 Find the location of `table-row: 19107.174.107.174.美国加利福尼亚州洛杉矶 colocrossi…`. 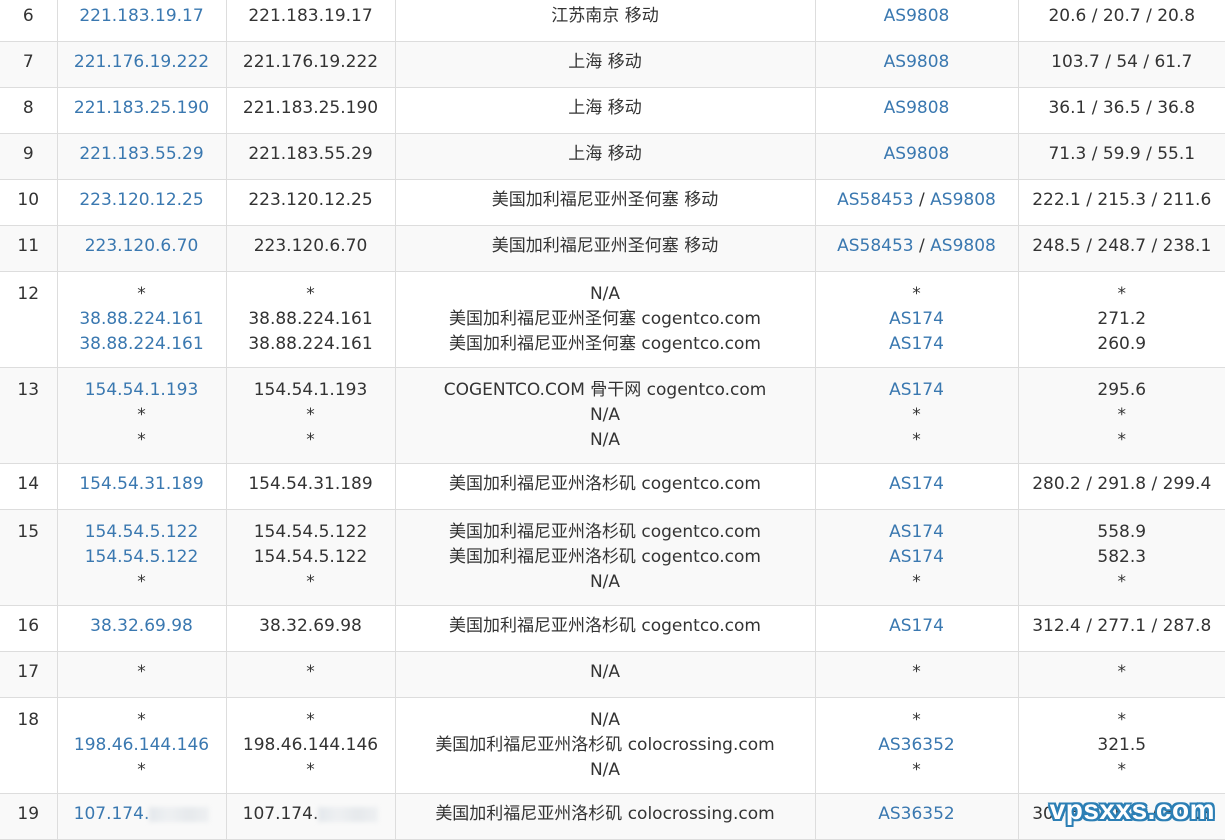

table-row: 19107.174.107.174.美国加利福尼亚州洛杉矶 colocrossi… is located at coordinates (612, 817).